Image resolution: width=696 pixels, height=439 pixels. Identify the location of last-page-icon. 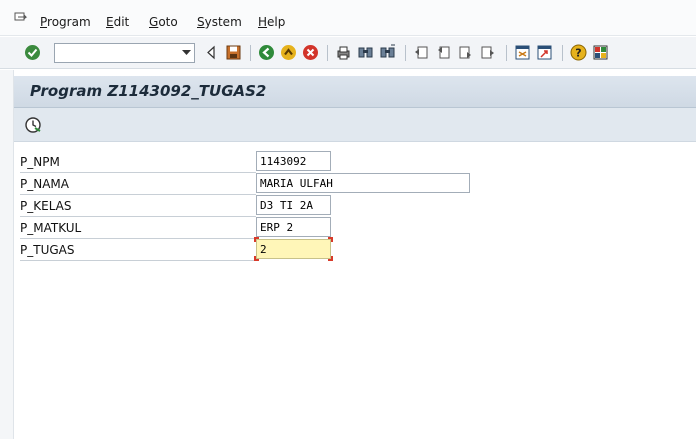
(487, 52).